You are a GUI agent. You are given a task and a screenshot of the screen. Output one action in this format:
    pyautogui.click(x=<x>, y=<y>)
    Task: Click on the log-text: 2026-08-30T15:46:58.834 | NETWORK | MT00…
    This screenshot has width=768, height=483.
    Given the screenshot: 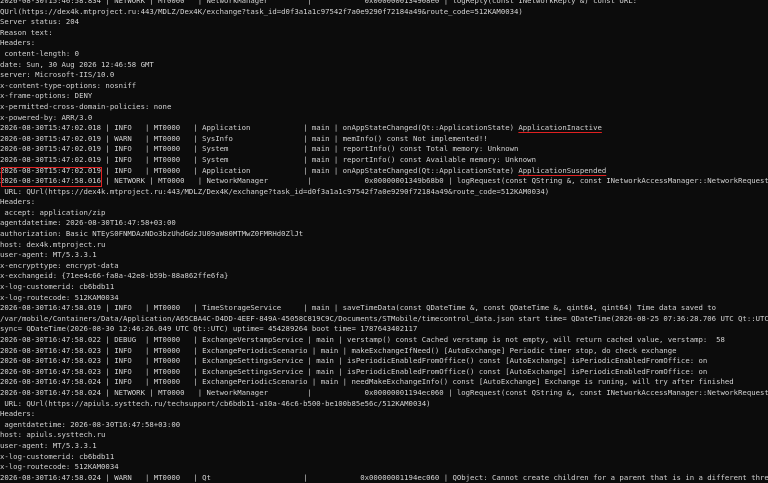 What is the action you would take?
    pyautogui.click(x=318, y=2)
    